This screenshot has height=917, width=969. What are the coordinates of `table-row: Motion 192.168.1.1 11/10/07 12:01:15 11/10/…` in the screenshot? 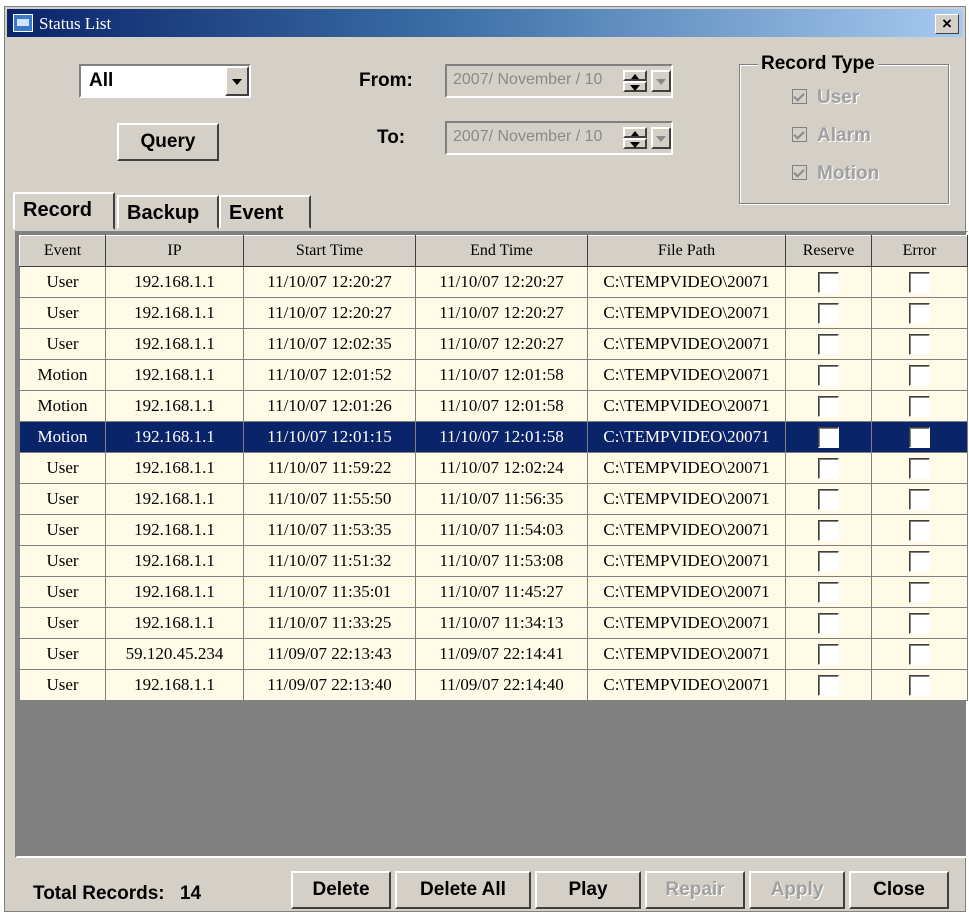 It's located at (493, 437).